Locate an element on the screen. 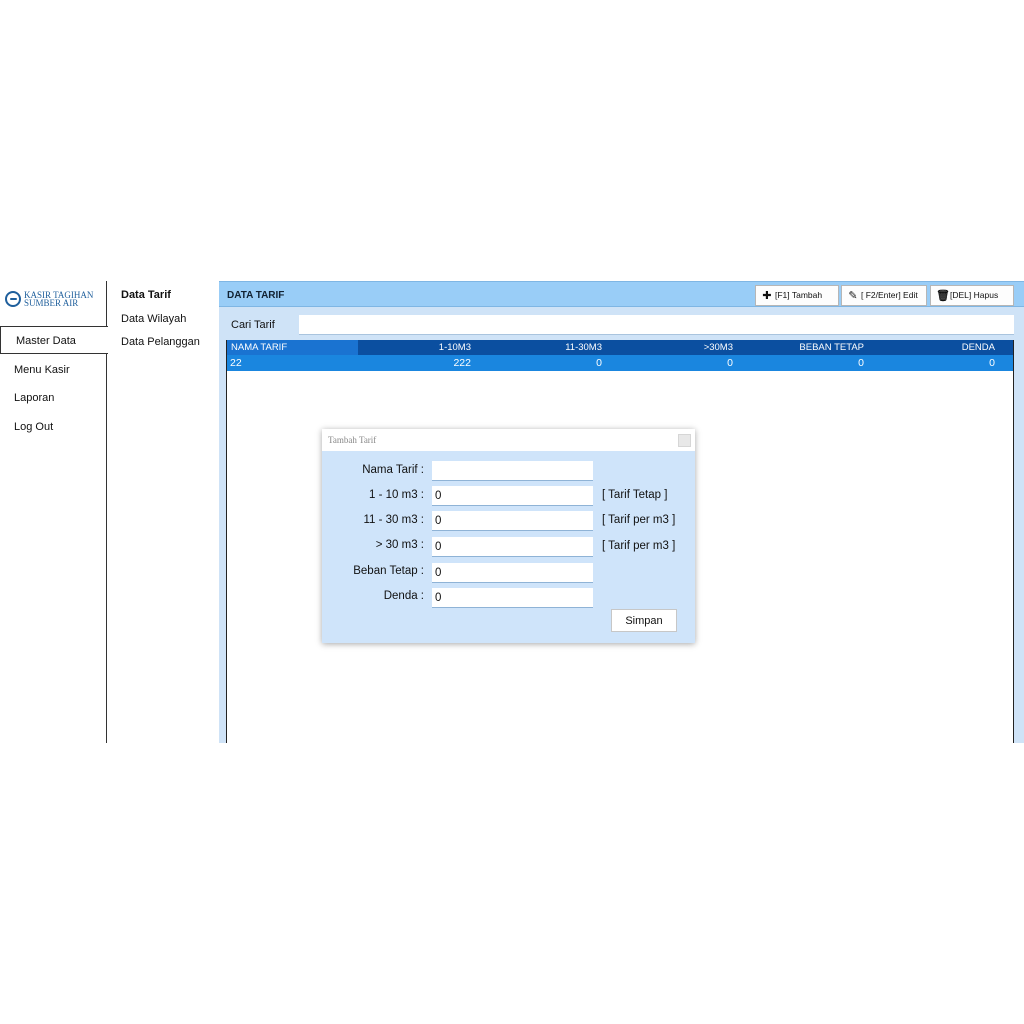 The image size is (1024, 1024). logo-icon is located at coordinates (13, 299).